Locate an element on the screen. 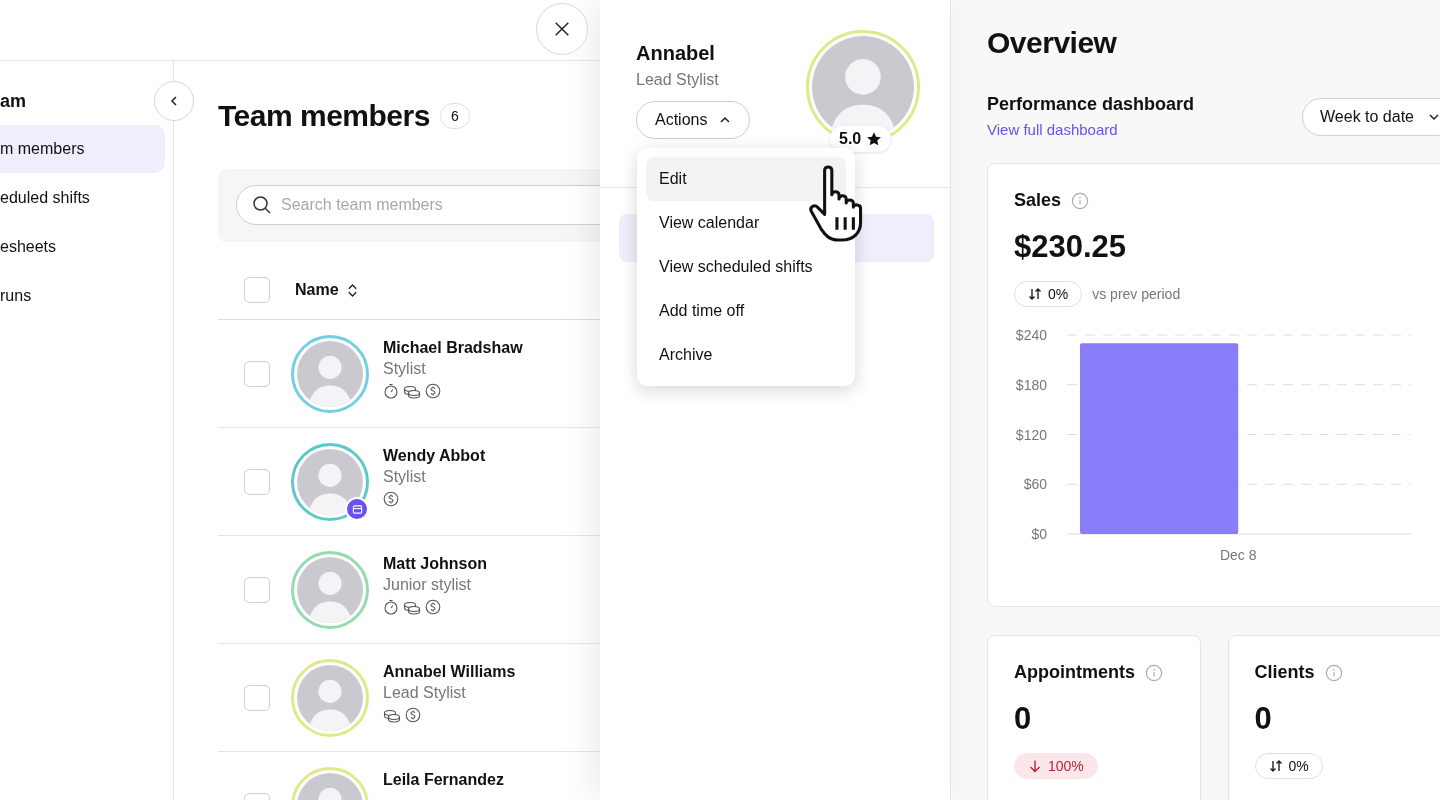 The image size is (1440, 800). card-title: Appointments is located at coordinates (1074, 672).